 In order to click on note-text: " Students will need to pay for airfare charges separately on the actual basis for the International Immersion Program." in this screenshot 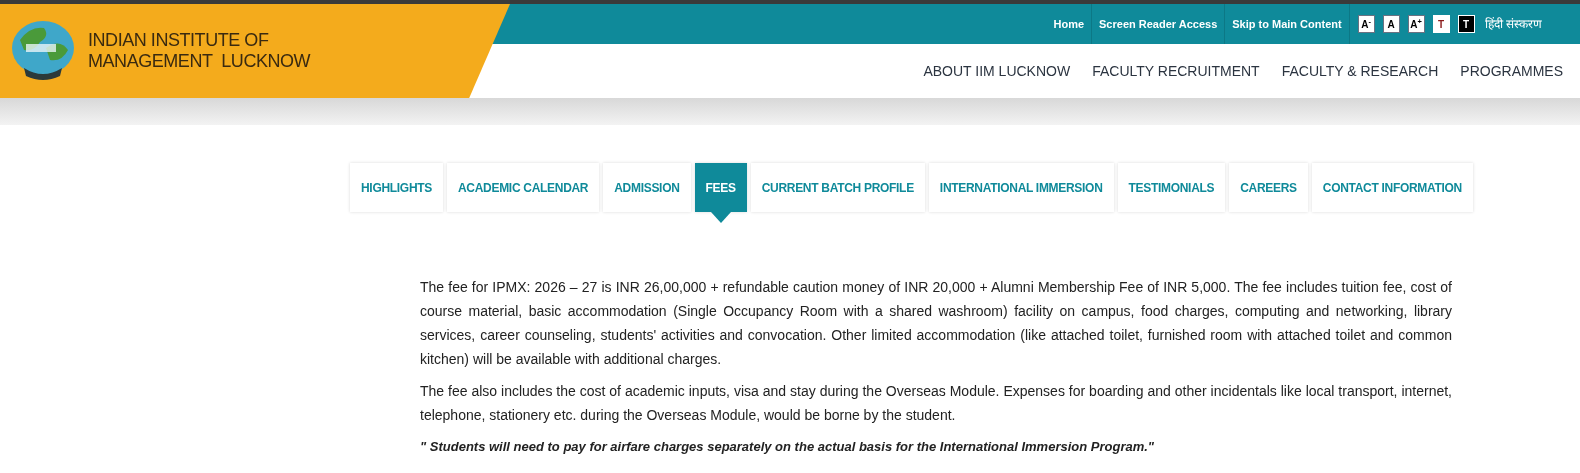, I will do `click(788, 447)`.